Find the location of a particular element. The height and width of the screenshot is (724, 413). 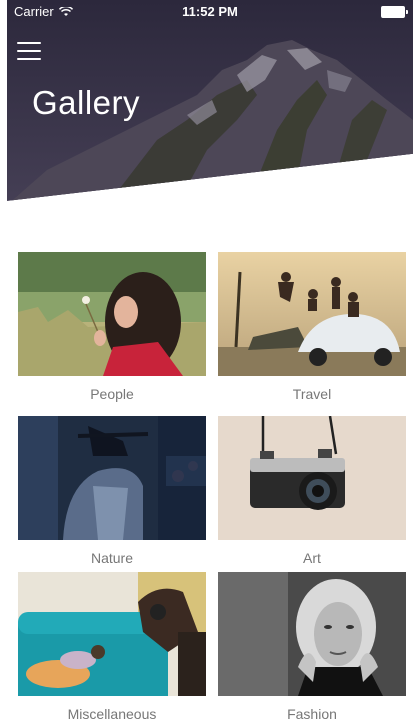

gallery-tile-people: People is located at coordinates (112, 327).